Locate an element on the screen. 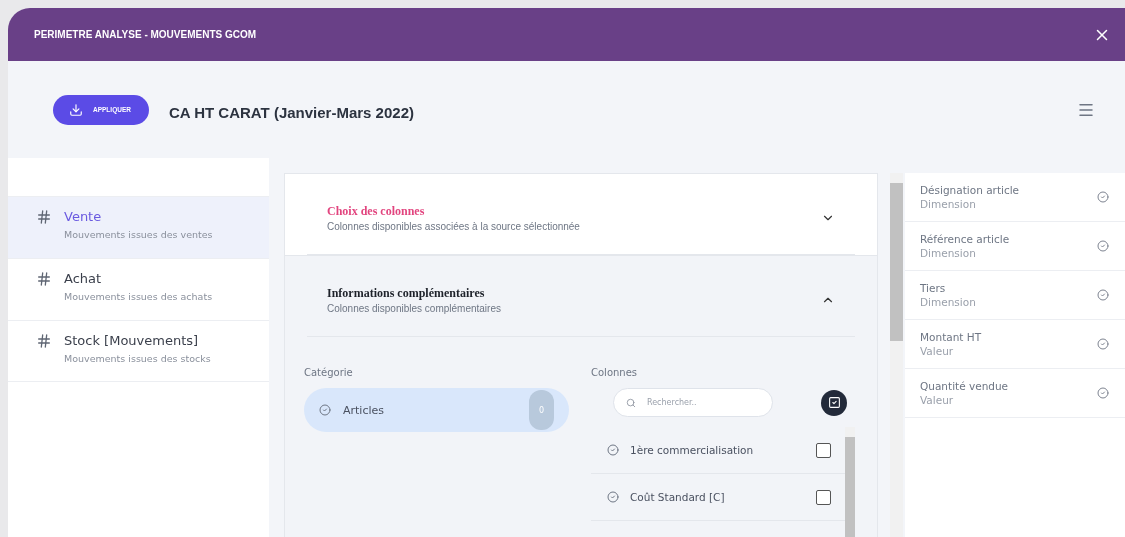 The width and height of the screenshot is (1125, 537). selected-column-row: Montant HT Valeur is located at coordinates (1015, 344).